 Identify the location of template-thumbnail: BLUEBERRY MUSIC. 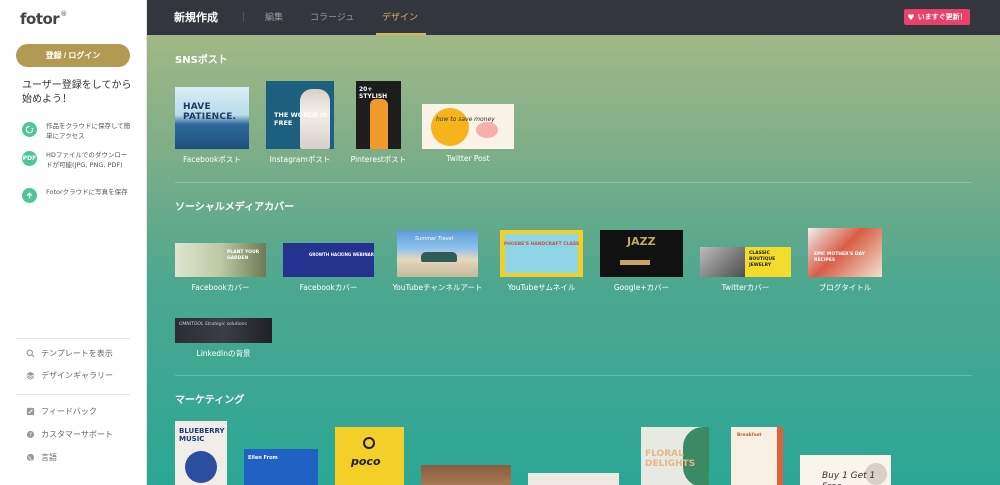
(201, 453).